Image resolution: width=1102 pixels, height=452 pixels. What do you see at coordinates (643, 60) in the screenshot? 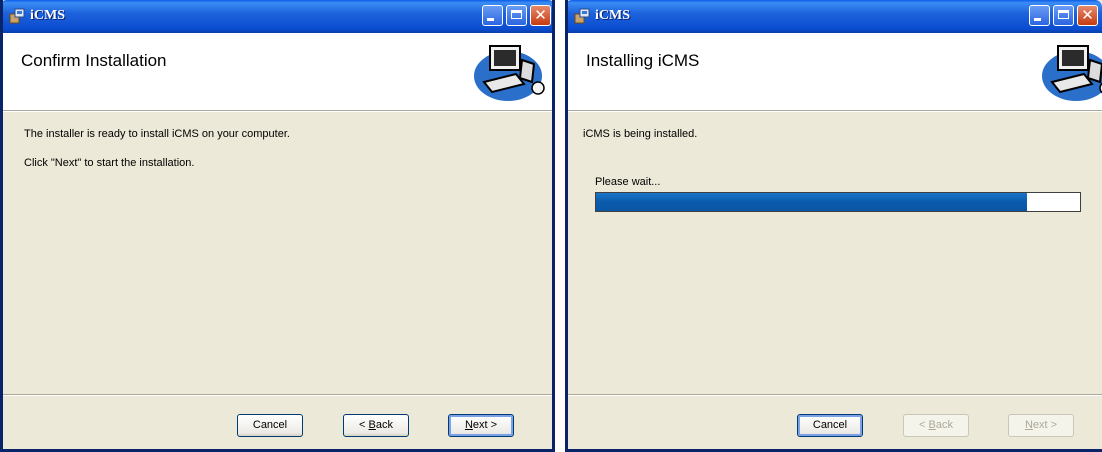
I see `page-title: Installing iCMS` at bounding box center [643, 60].